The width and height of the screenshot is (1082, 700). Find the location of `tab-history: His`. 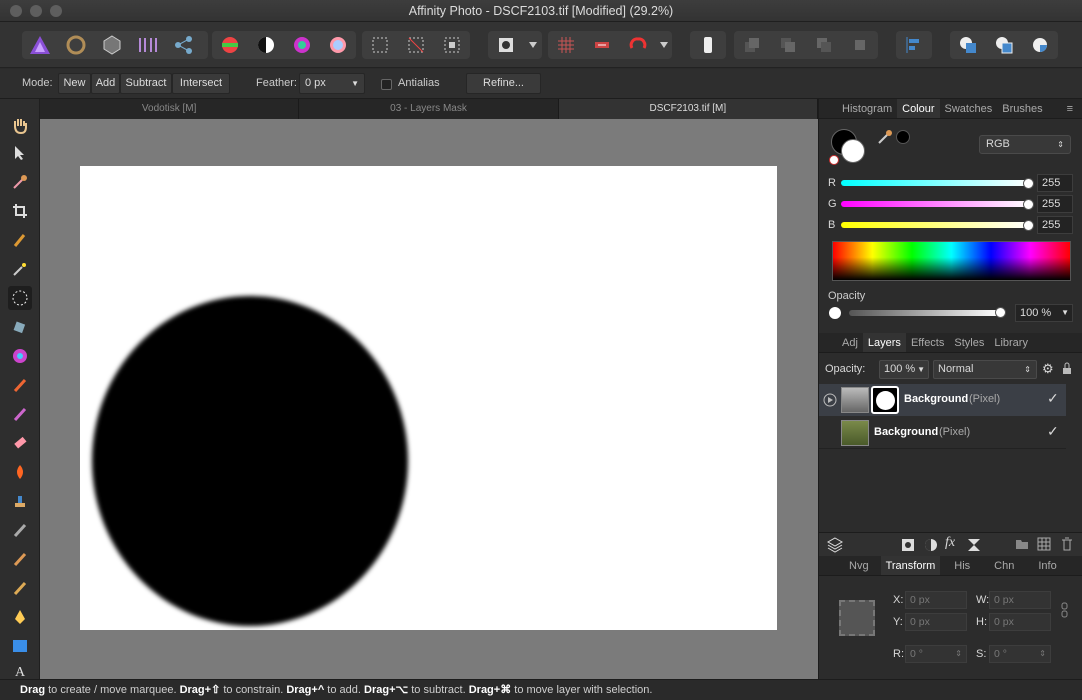

tab-history: His is located at coordinates (962, 565).